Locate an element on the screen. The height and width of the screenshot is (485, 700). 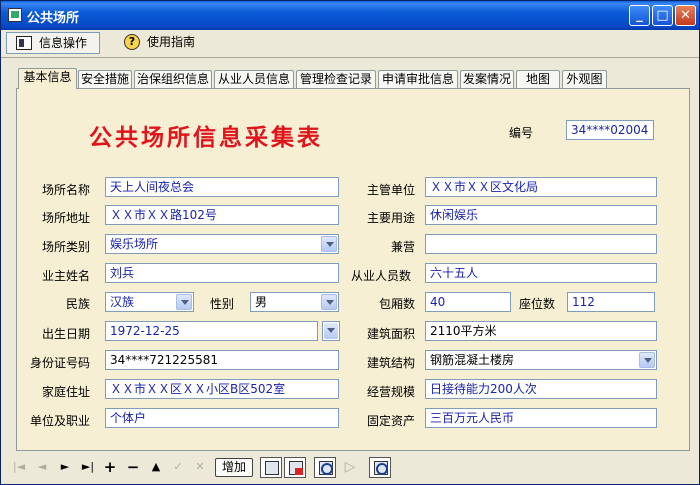
birth-date-picker-button is located at coordinates (331, 331).